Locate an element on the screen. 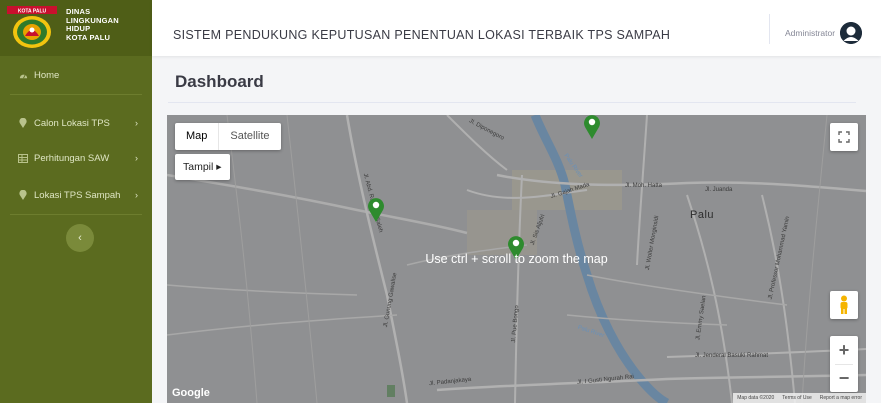 The image size is (881, 403). fullscreen-button is located at coordinates (844, 137).